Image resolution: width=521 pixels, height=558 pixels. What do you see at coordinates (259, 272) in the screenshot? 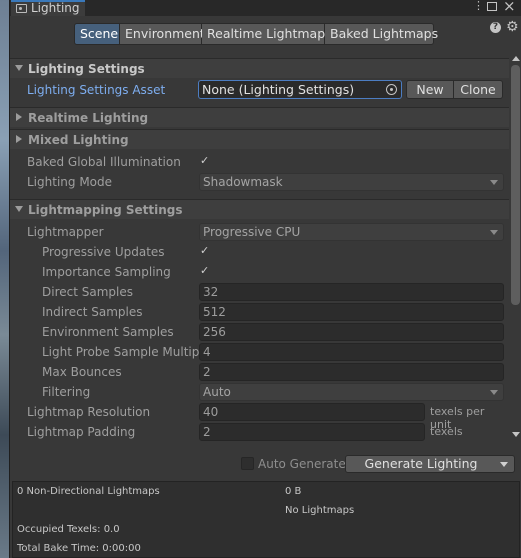
I see `importance-sampling-row: Importance Sampling ✓` at bounding box center [259, 272].